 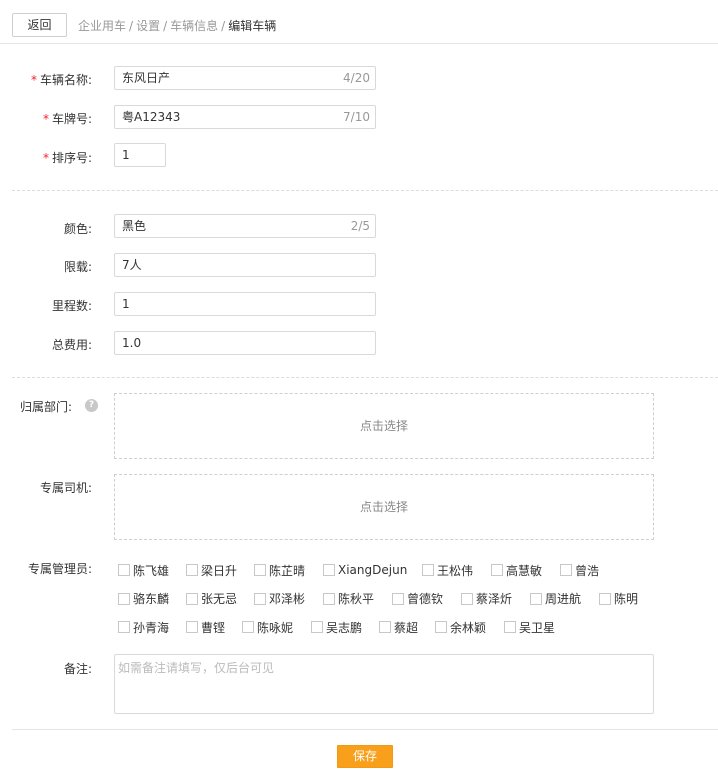 I want to click on breadcrumb-item-edit-vehicle: 编辑车辆, so click(x=252, y=26).